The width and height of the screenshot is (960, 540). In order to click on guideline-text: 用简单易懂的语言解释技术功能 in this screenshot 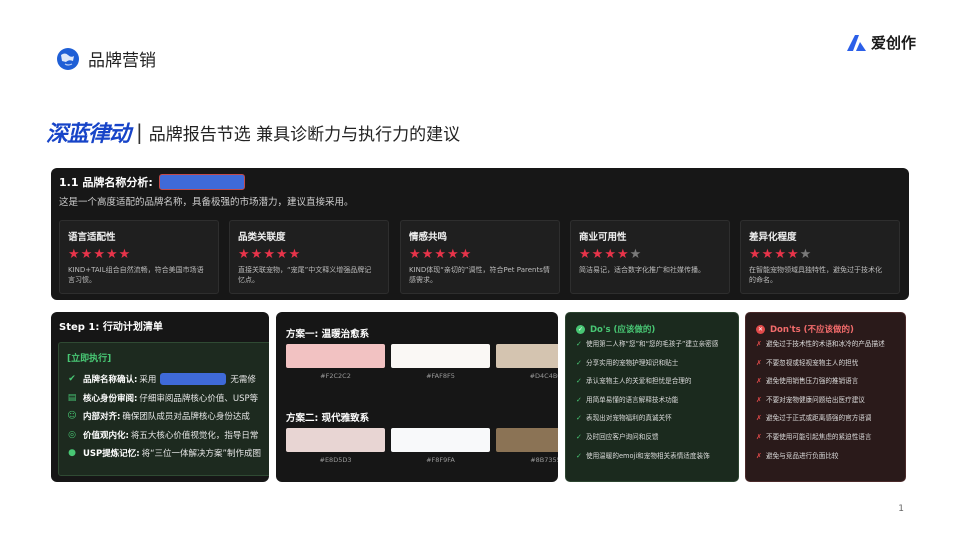, I will do `click(632, 399)`.